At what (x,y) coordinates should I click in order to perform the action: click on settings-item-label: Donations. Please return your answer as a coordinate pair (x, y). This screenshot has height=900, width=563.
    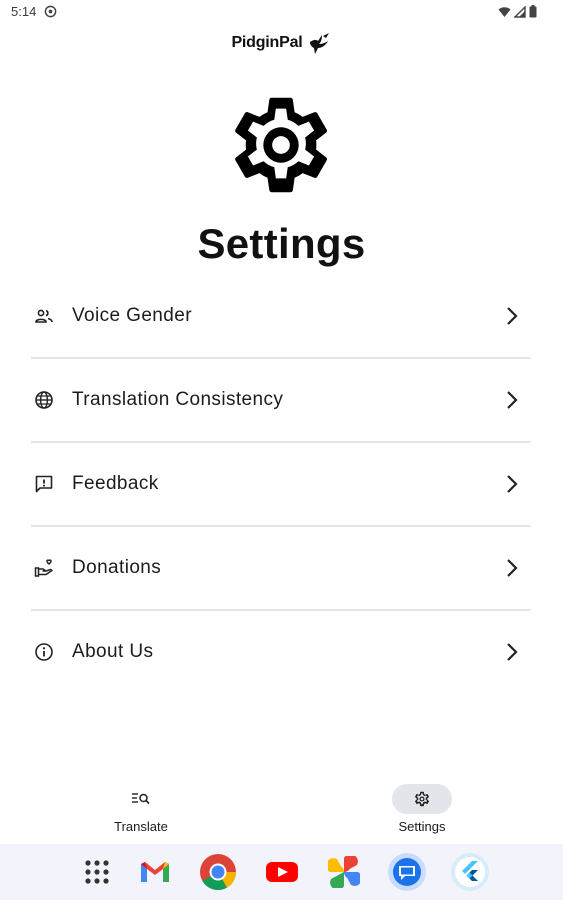
    Looking at the image, I should click on (117, 567).